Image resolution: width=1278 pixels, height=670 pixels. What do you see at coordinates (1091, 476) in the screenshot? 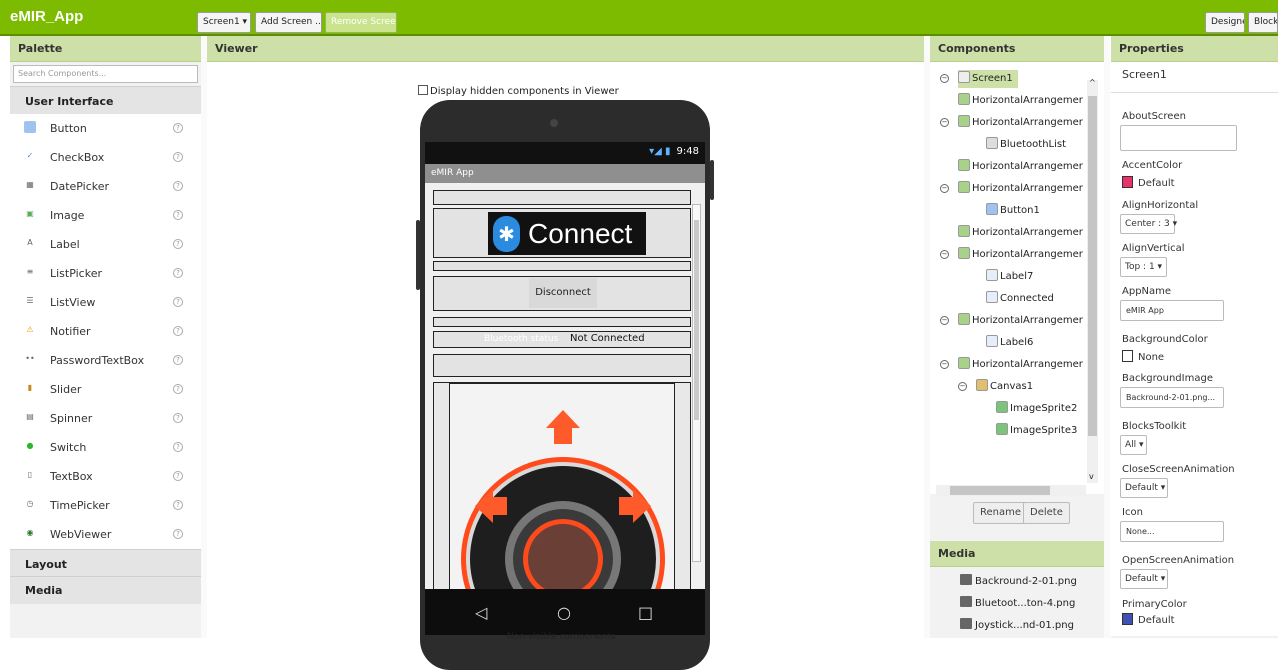
I see `scroll-down-icon: v` at bounding box center [1091, 476].